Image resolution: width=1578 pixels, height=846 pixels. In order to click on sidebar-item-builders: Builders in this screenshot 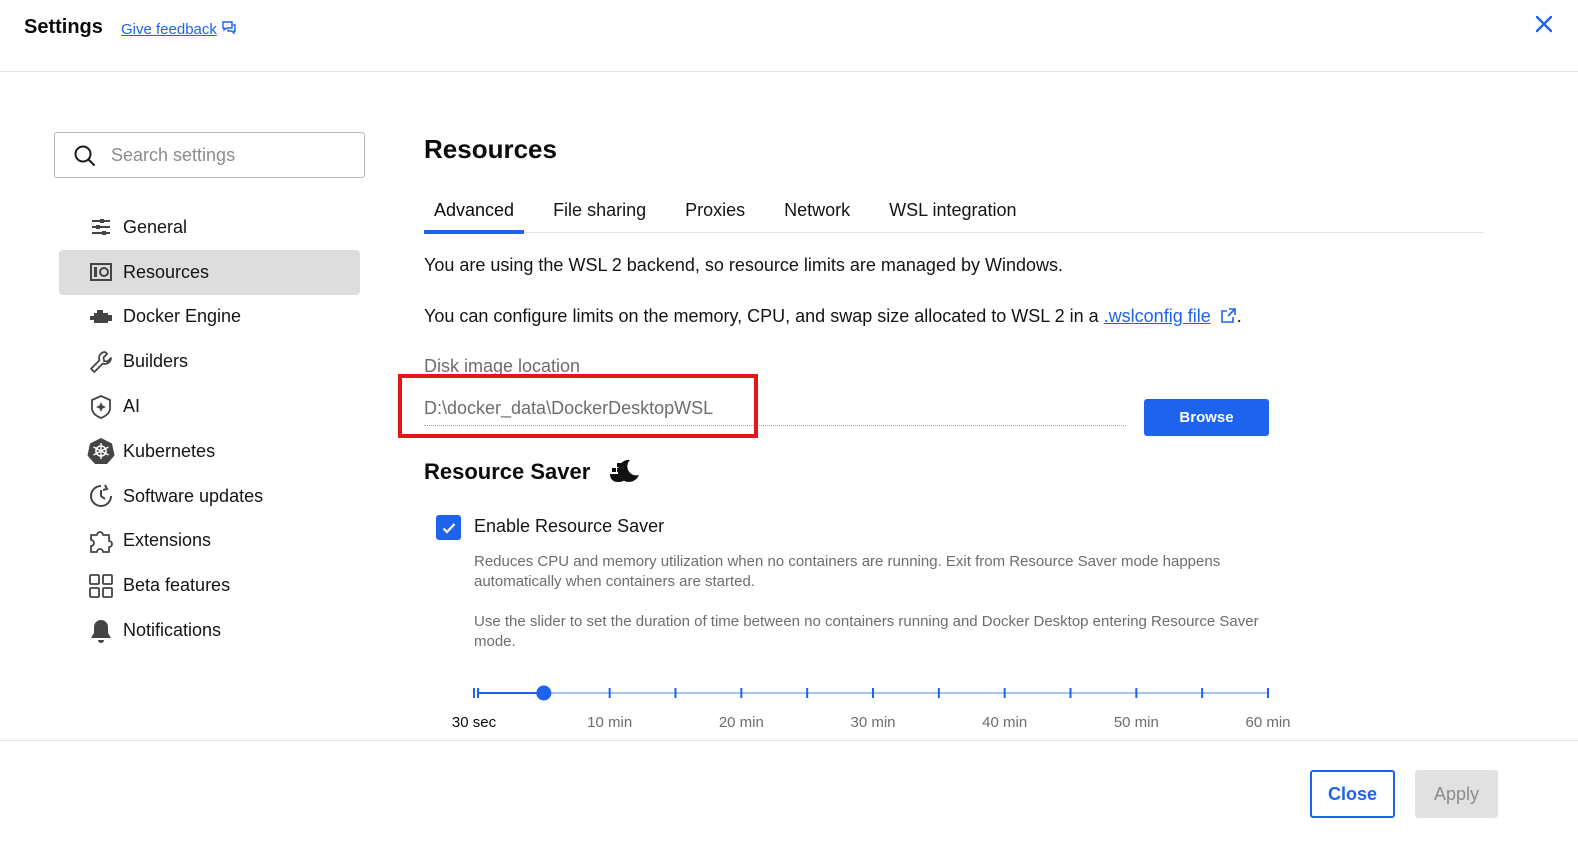, I will do `click(209, 361)`.